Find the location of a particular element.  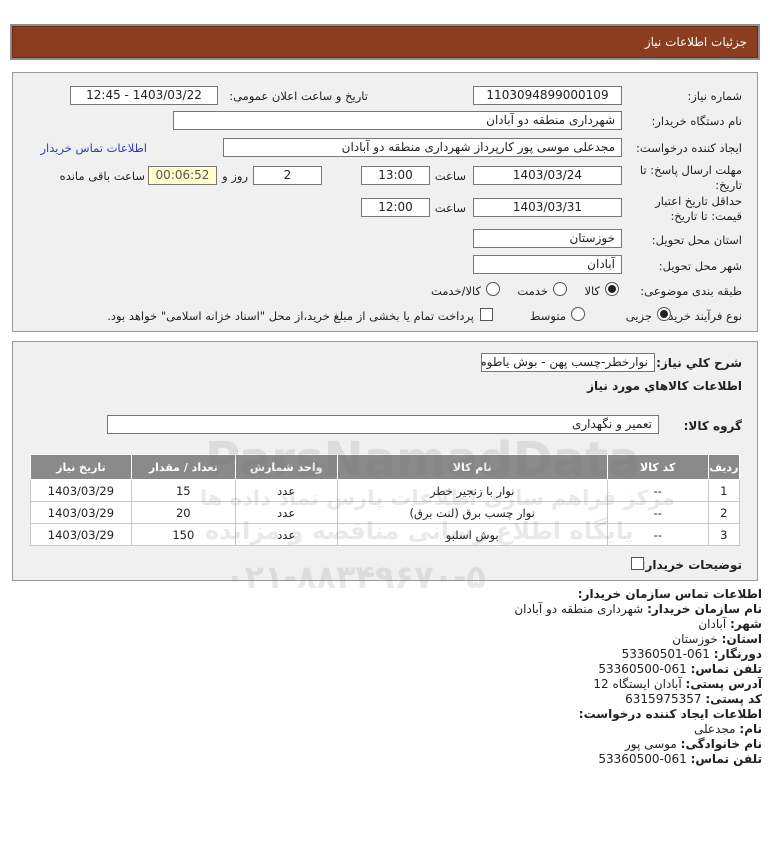

buyer-org-label: نام دستگاه خریدار: is located at coordinates (696, 121).